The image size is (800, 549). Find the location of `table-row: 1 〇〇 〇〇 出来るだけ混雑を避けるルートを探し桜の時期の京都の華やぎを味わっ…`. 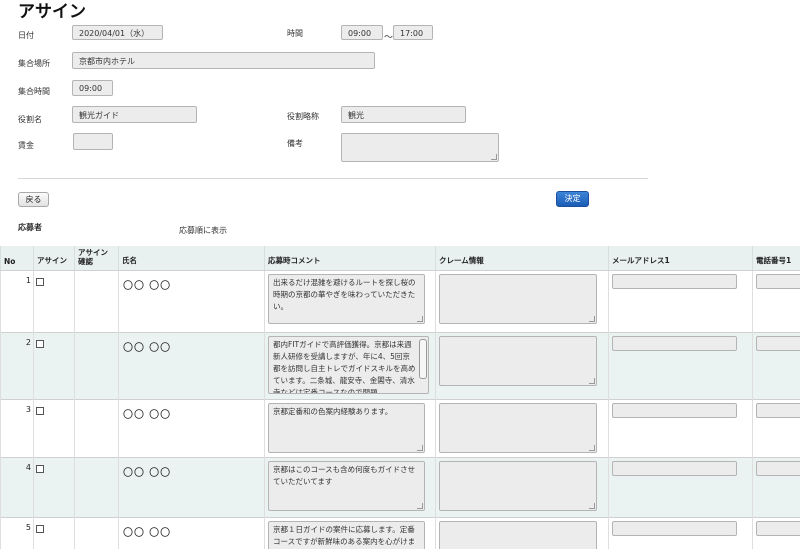

table-row: 1 〇〇 〇〇 出来るだけ混雑を避けるルートを探し桜の時期の京都の華やぎを味わっ… is located at coordinates (400, 301).